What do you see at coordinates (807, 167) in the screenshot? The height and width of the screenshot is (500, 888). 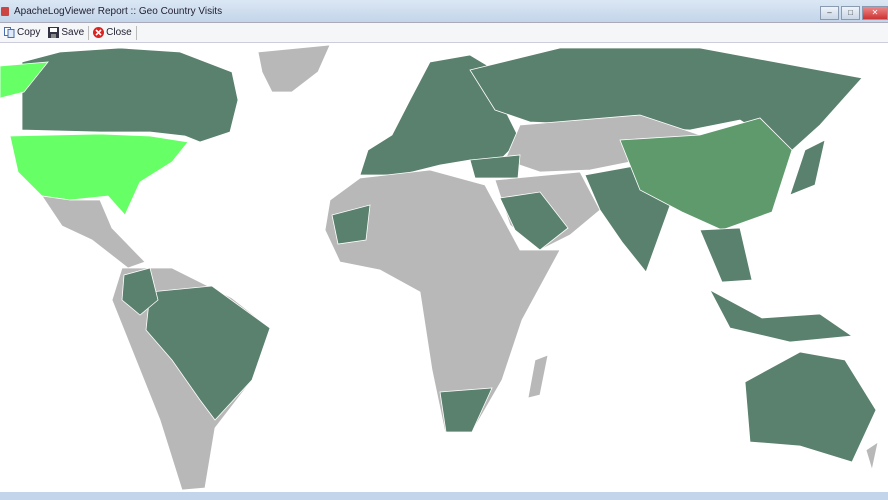 I see `country-japan` at bounding box center [807, 167].